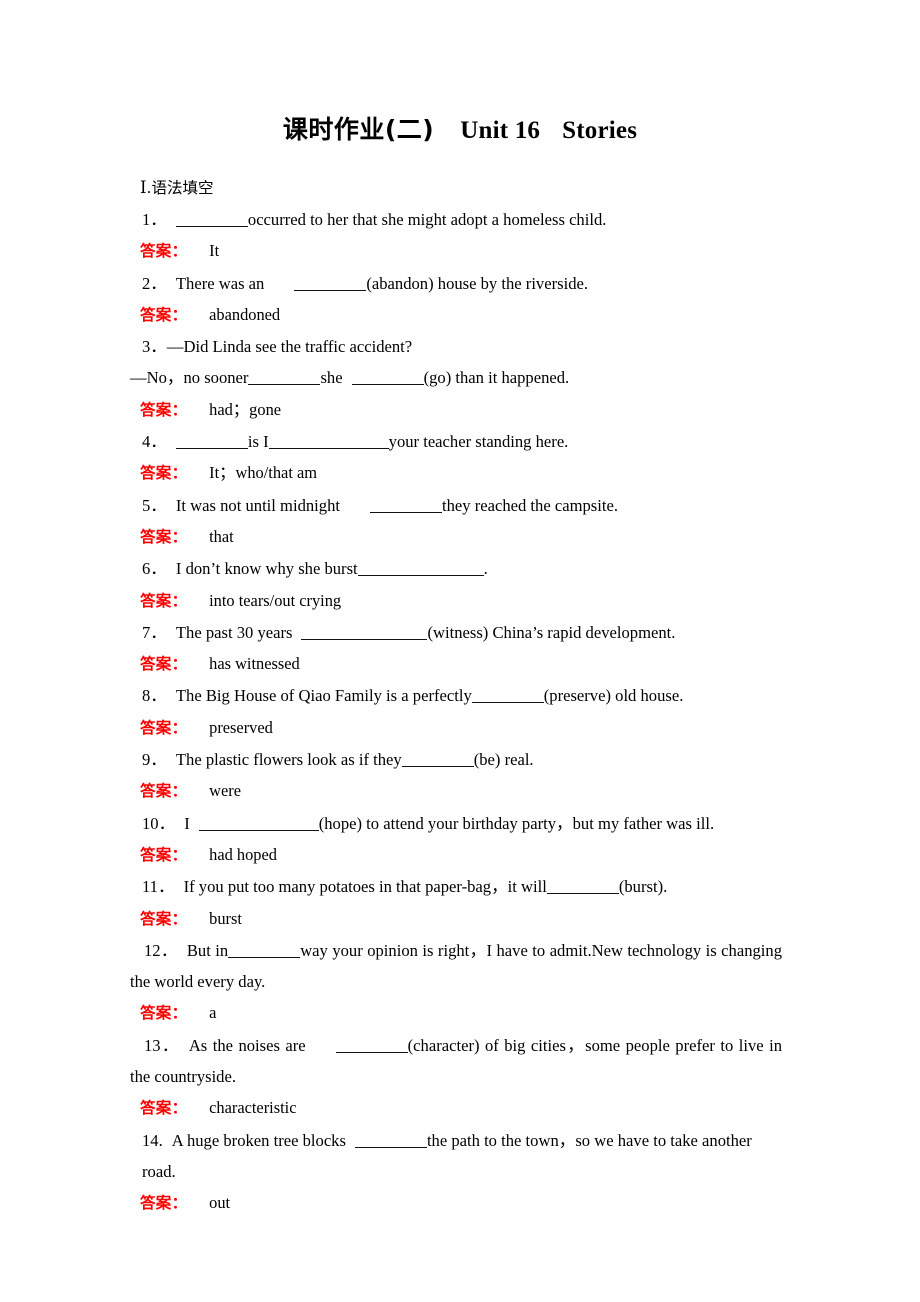 This screenshot has width=920, height=1302. Describe the element at coordinates (530, 1013) in the screenshot. I see `answer-row: 答案： a` at that location.